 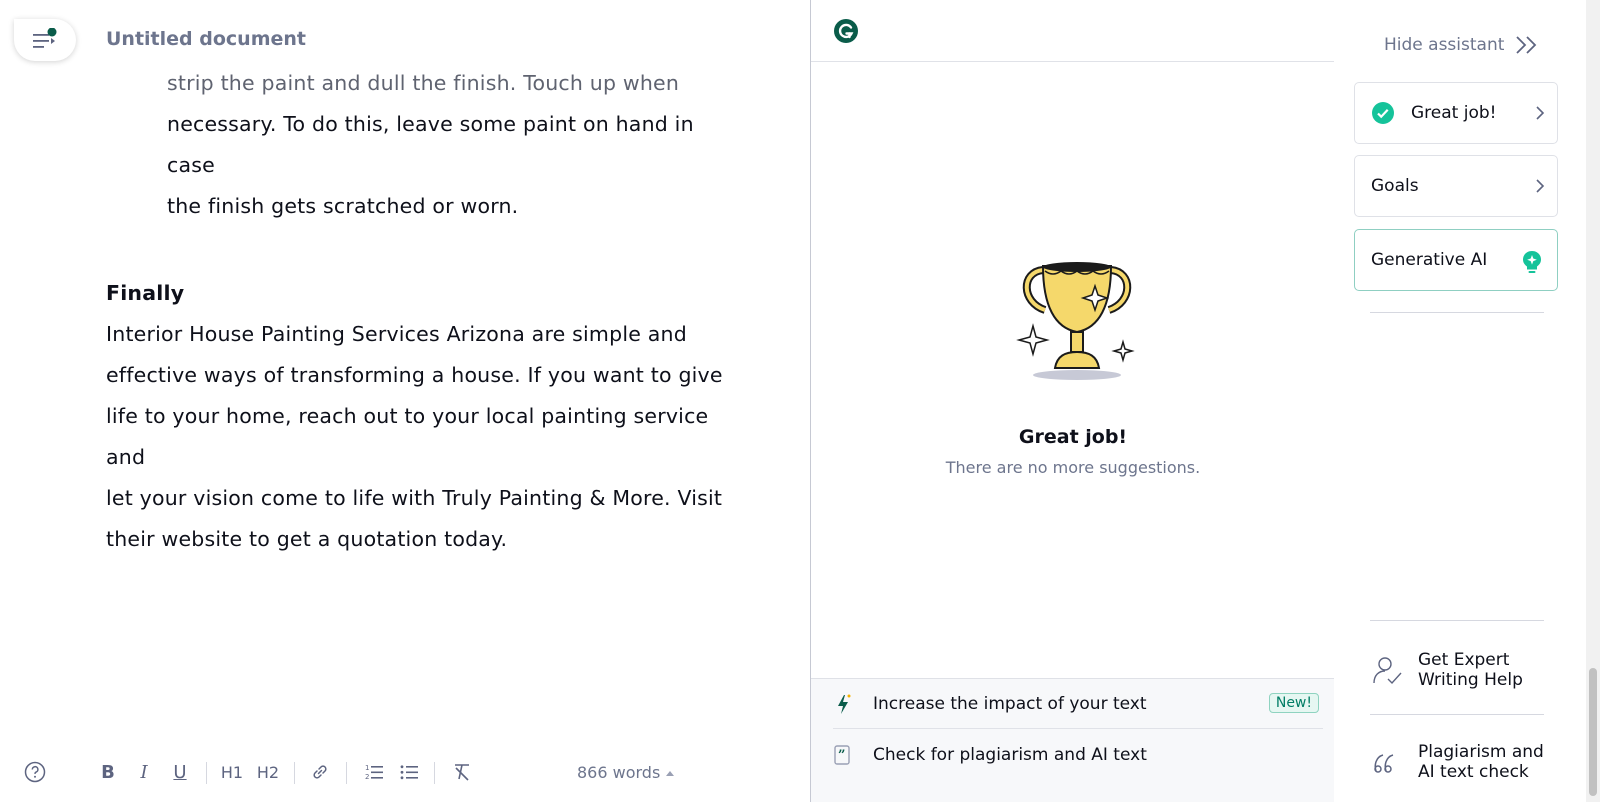 What do you see at coordinates (1072, 31) in the screenshot?
I see `panel-header` at bounding box center [1072, 31].